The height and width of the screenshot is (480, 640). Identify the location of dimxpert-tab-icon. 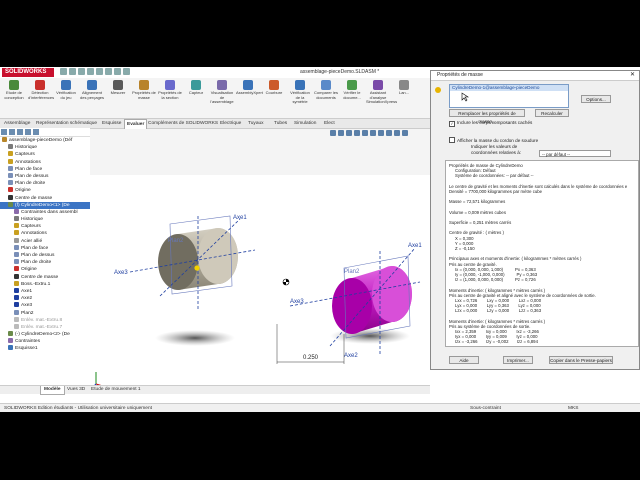
(28, 132).